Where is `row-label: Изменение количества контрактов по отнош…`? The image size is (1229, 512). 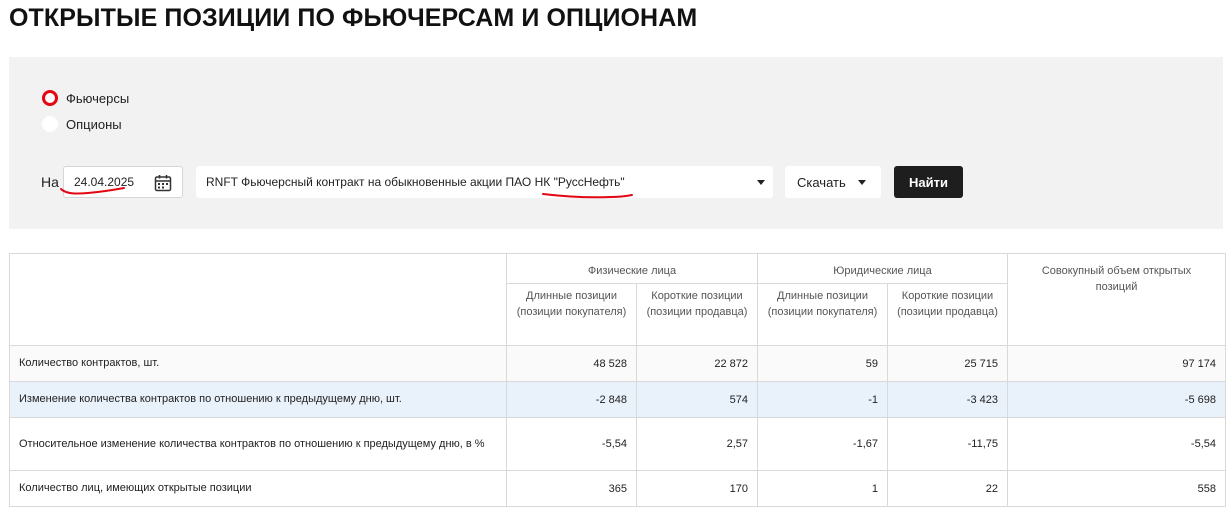
row-label: Изменение количества контрактов по отнош… is located at coordinates (258, 399).